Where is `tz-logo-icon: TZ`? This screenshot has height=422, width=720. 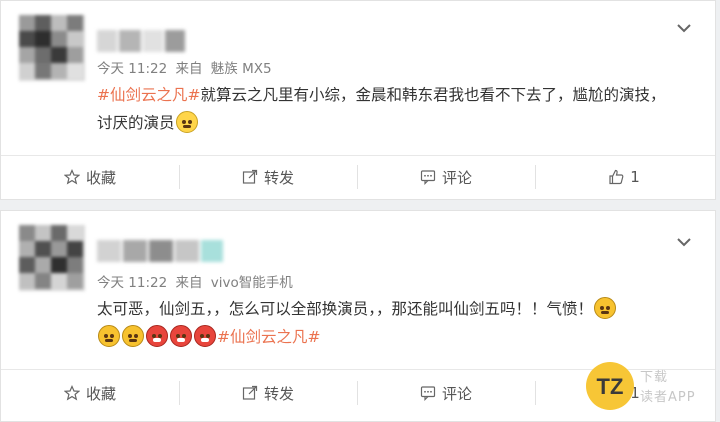 tz-logo-icon: TZ is located at coordinates (610, 386).